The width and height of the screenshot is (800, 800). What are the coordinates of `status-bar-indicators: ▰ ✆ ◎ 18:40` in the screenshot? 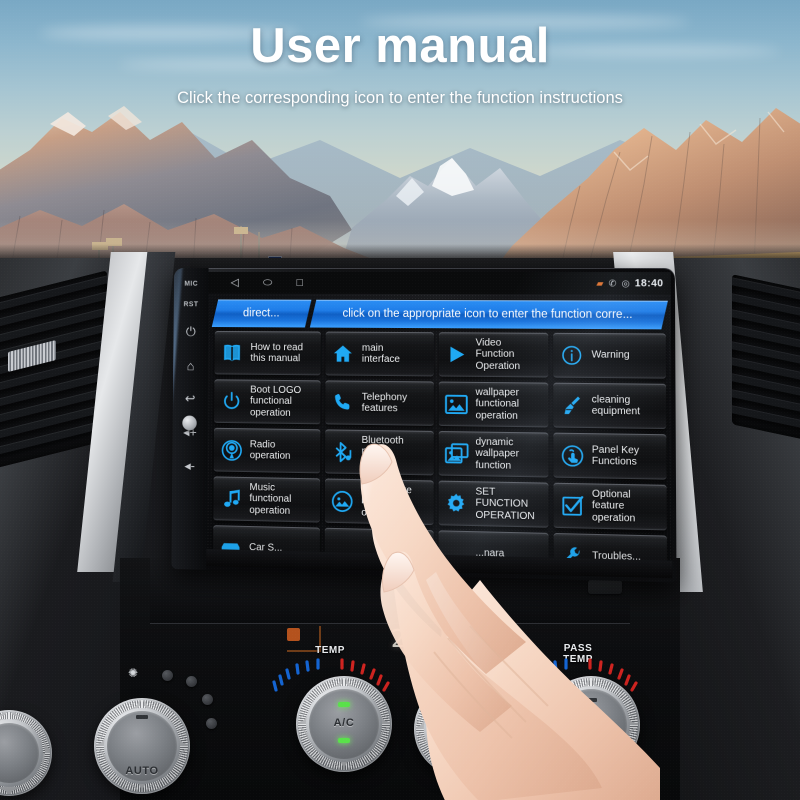 It's located at (629, 283).